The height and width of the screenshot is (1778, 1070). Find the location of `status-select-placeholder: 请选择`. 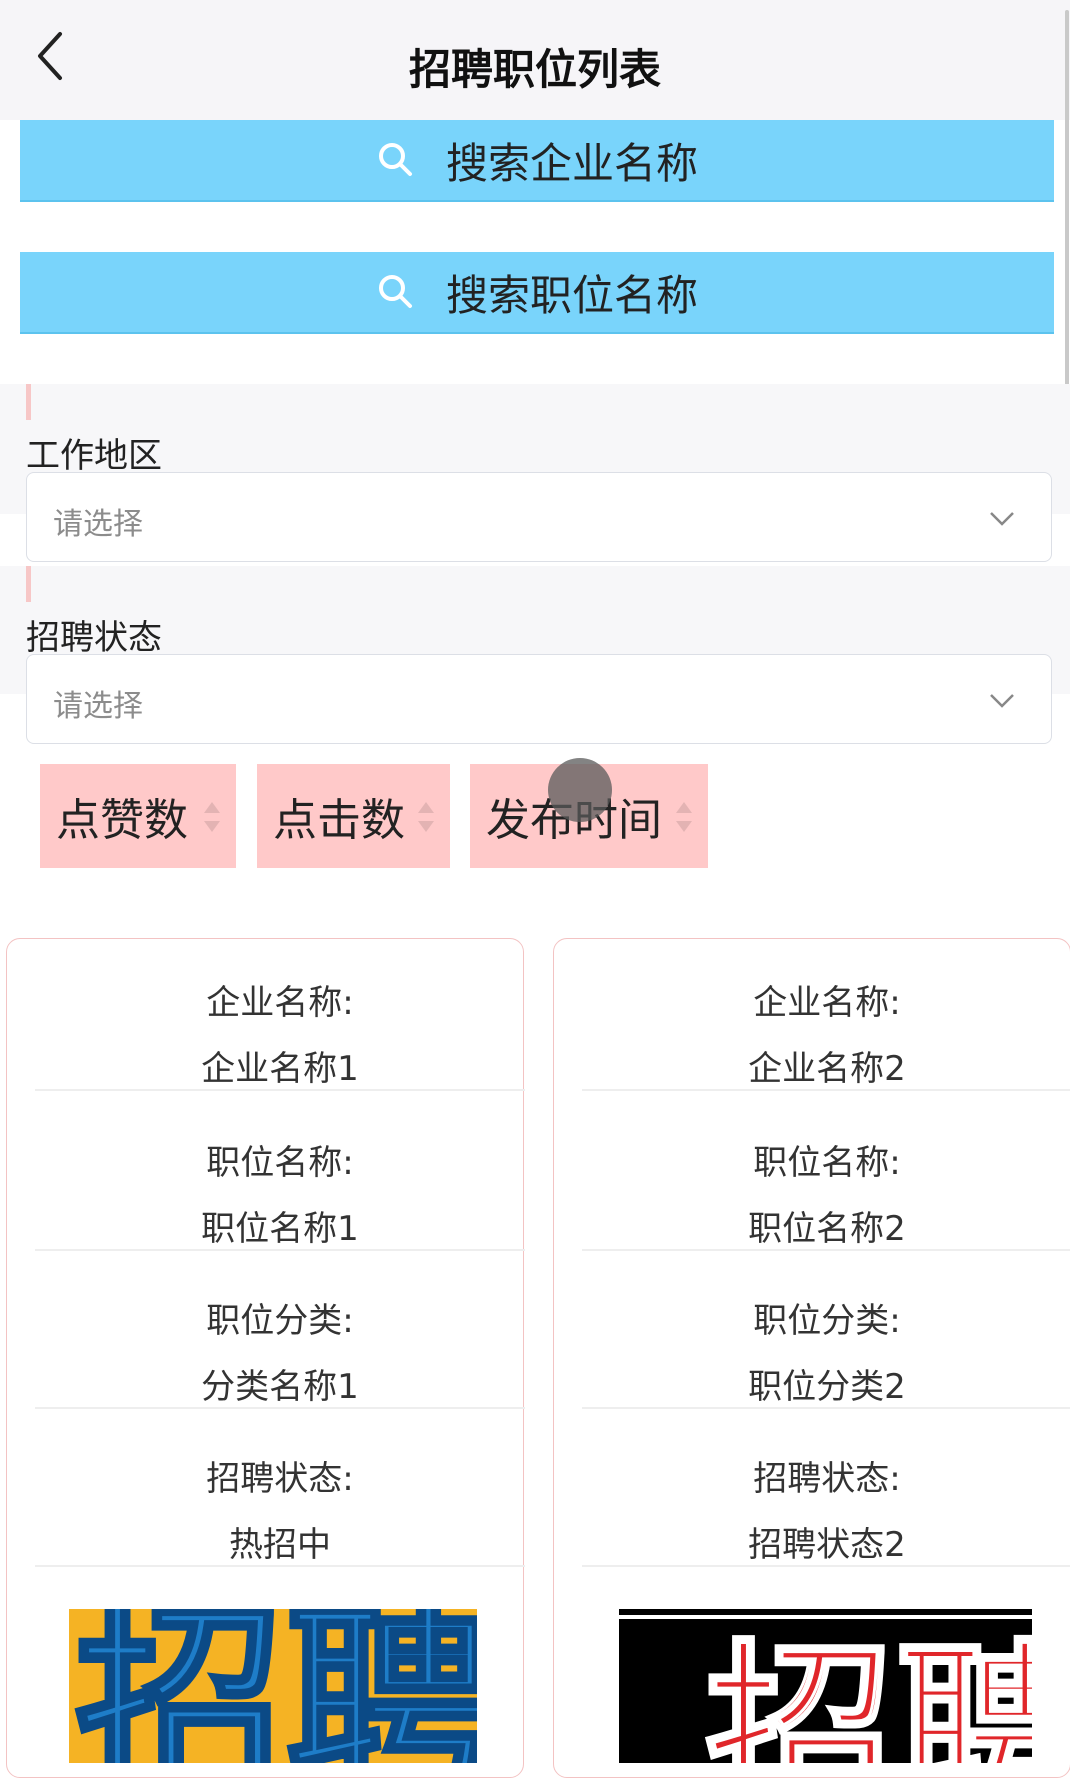

status-select-placeholder: 请选择 is located at coordinates (98, 706).